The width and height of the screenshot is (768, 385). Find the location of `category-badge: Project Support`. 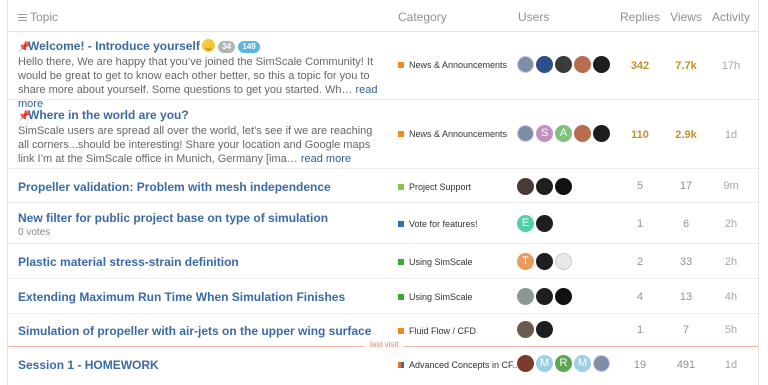

category-badge: Project Support is located at coordinates (434, 187).